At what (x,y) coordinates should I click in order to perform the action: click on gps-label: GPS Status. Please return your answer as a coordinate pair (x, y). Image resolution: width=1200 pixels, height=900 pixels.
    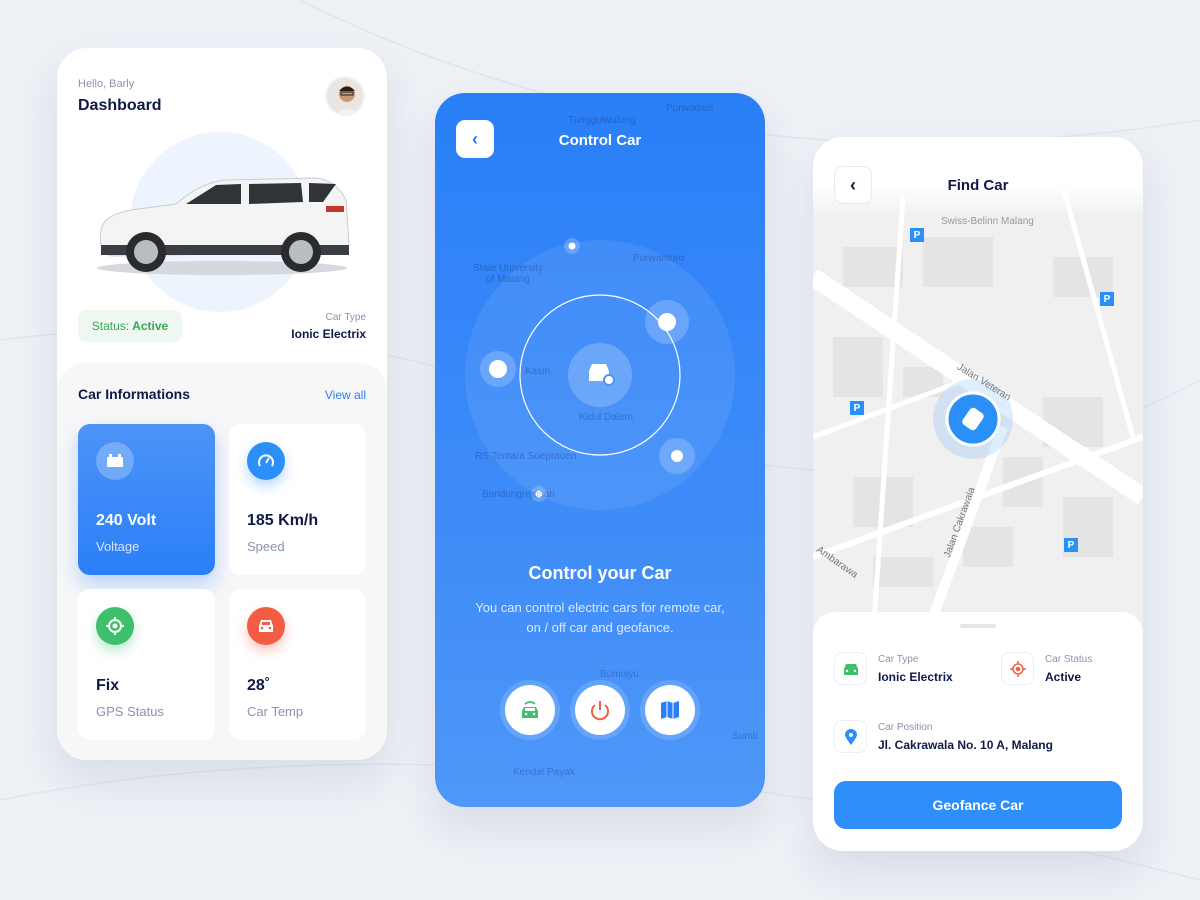
    Looking at the image, I should click on (130, 711).